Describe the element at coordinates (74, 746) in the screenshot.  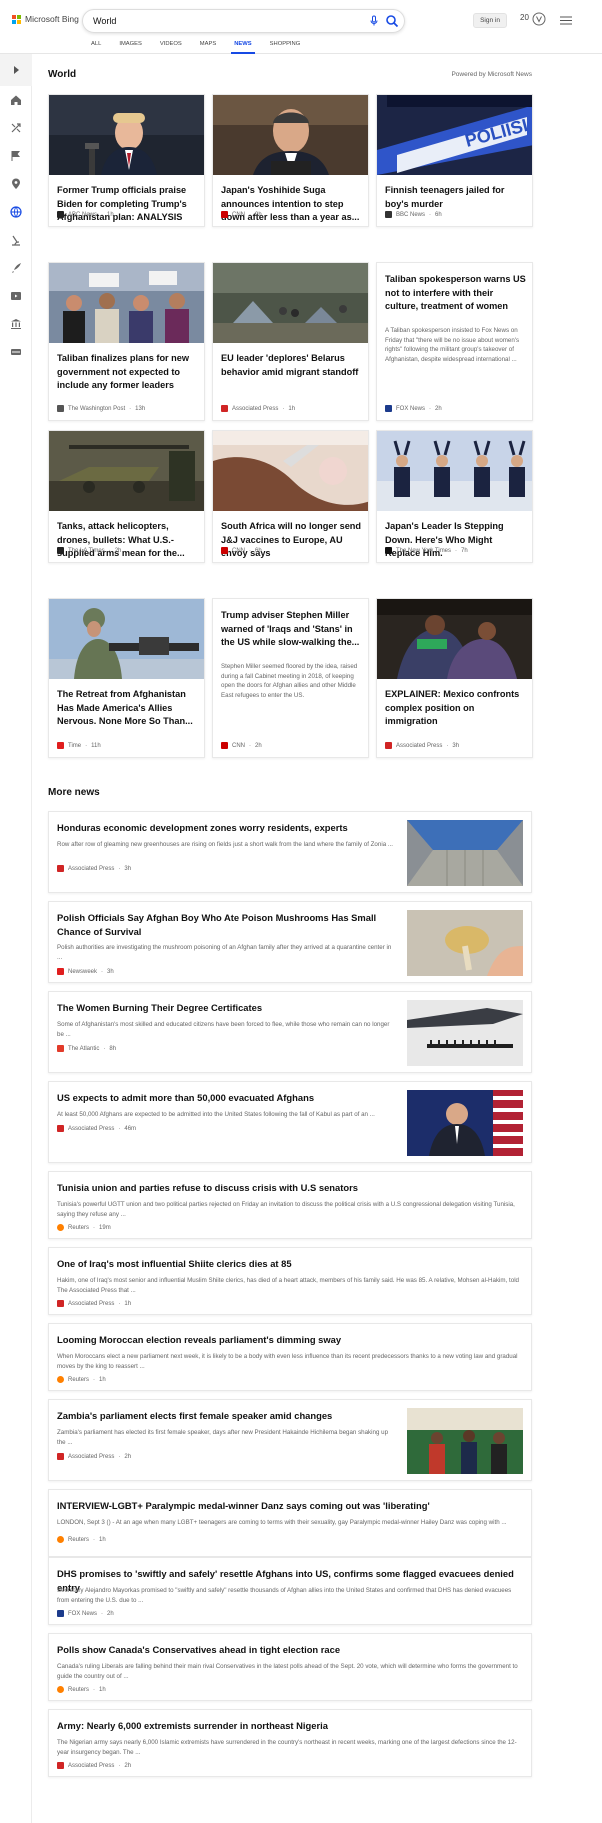
I see `card-source: Time` at that location.